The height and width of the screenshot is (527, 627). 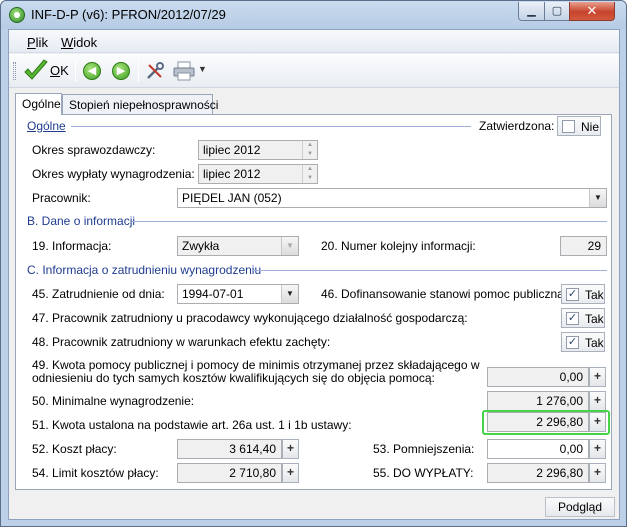 I want to click on p50-add-button: +, so click(x=597, y=401).